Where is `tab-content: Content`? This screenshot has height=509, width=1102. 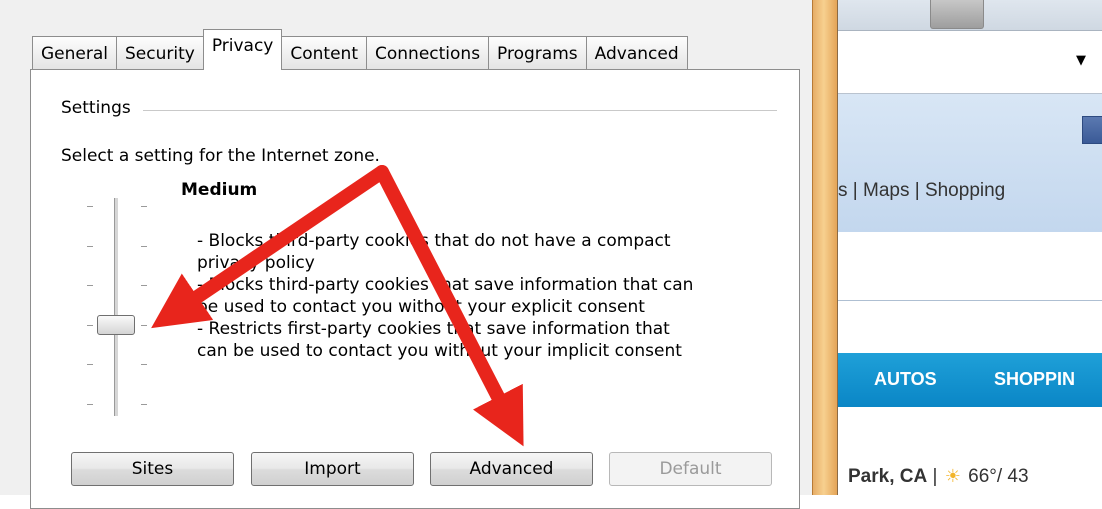
tab-content: Content is located at coordinates (324, 53).